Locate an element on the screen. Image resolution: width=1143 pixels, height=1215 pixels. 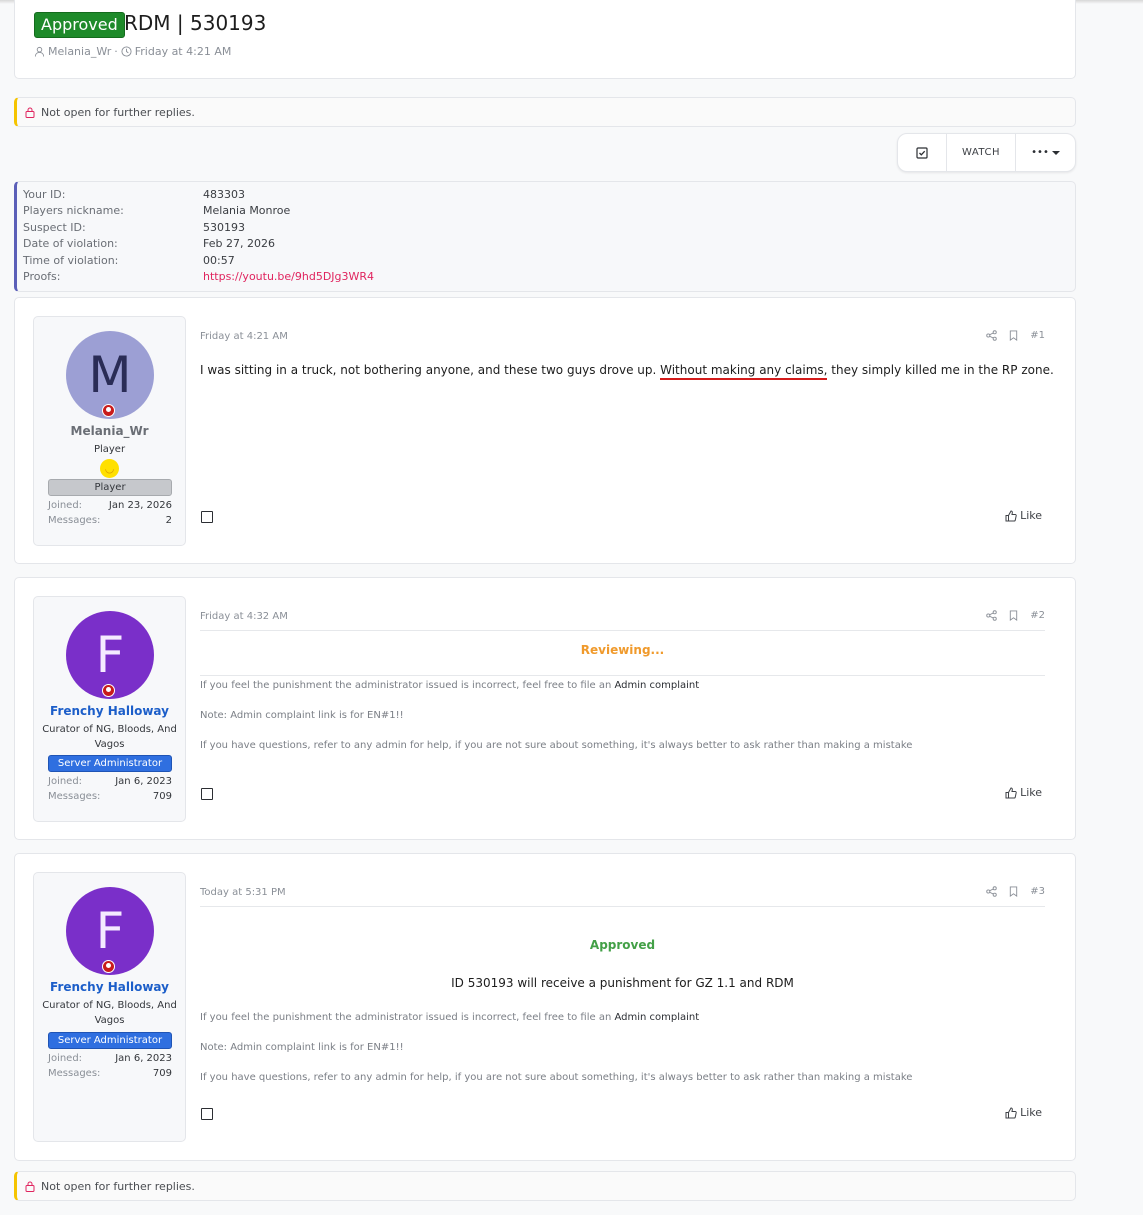
thread-author: Melania_Wr is located at coordinates (79, 51).